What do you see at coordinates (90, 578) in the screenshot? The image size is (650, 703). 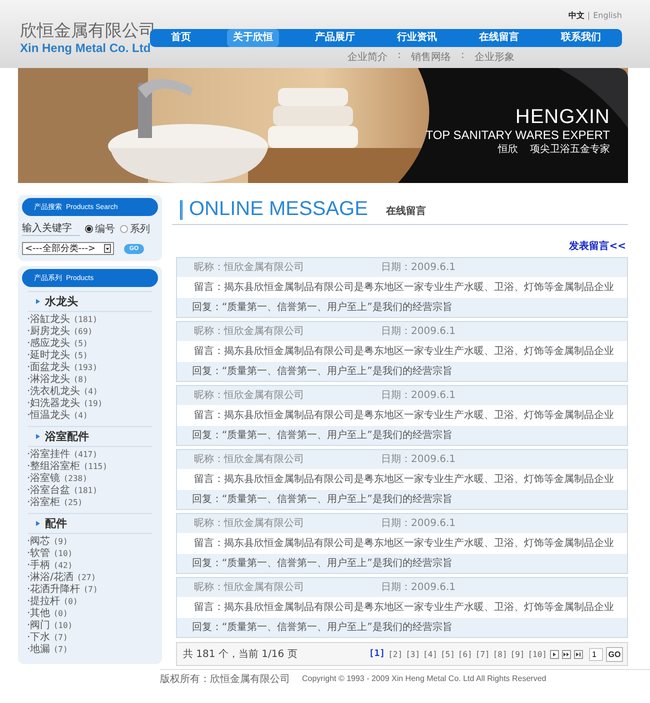 I see `product-link: ·淋浴/花洒 (27)` at bounding box center [90, 578].